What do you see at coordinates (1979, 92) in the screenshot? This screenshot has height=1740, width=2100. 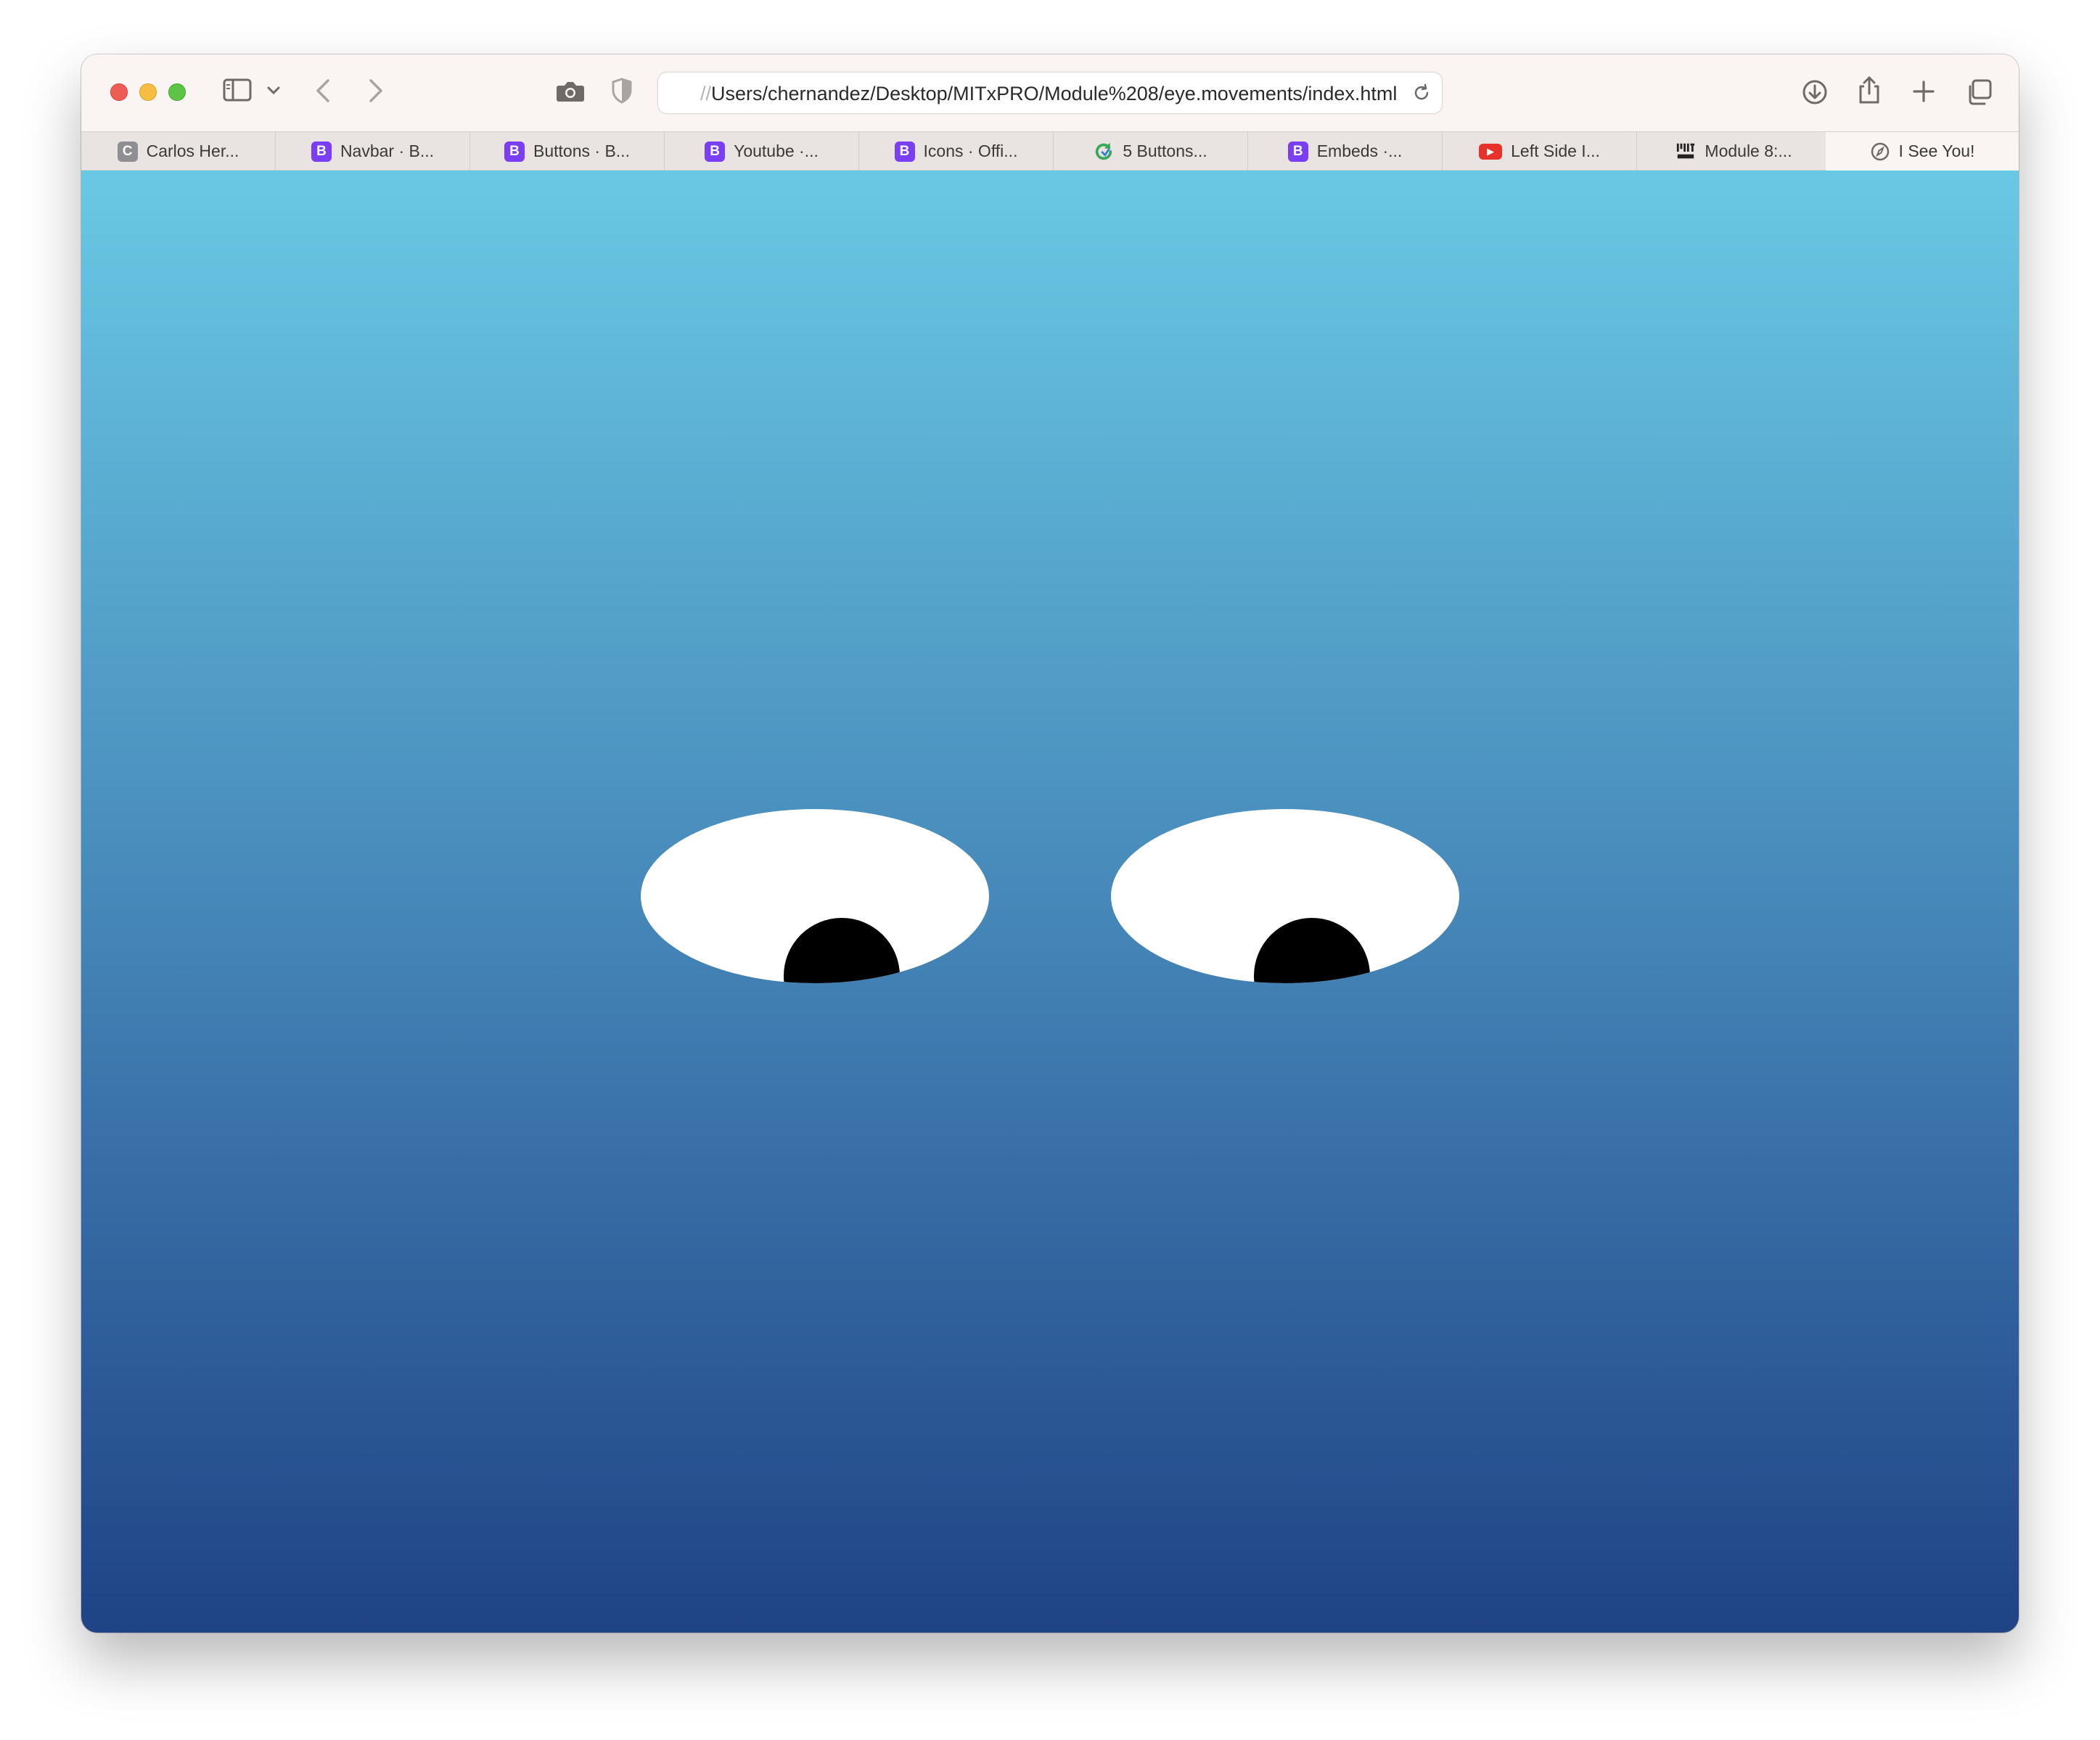 I see `tab-overview-icon` at bounding box center [1979, 92].